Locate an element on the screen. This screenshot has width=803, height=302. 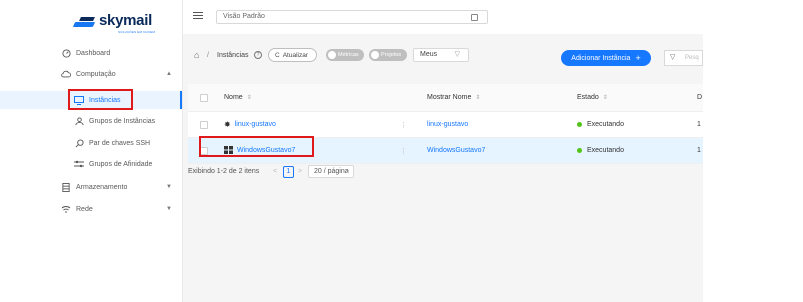
projects-toggle: Projetos is located at coordinates (388, 55).